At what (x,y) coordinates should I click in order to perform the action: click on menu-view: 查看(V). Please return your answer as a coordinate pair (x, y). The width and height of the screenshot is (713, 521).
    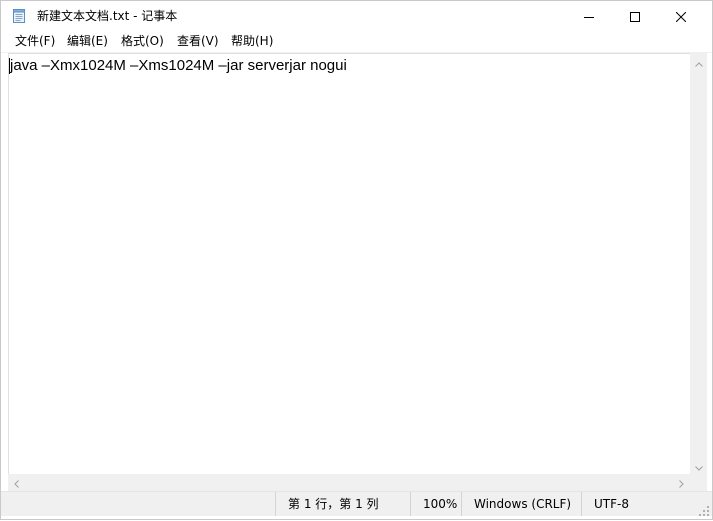
    Looking at the image, I should click on (198, 41).